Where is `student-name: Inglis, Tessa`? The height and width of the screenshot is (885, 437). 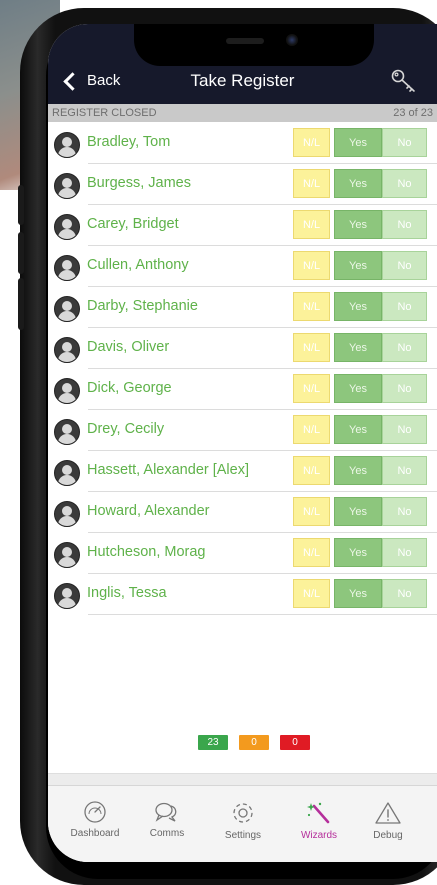
student-name: Inglis, Tessa is located at coordinates (127, 593).